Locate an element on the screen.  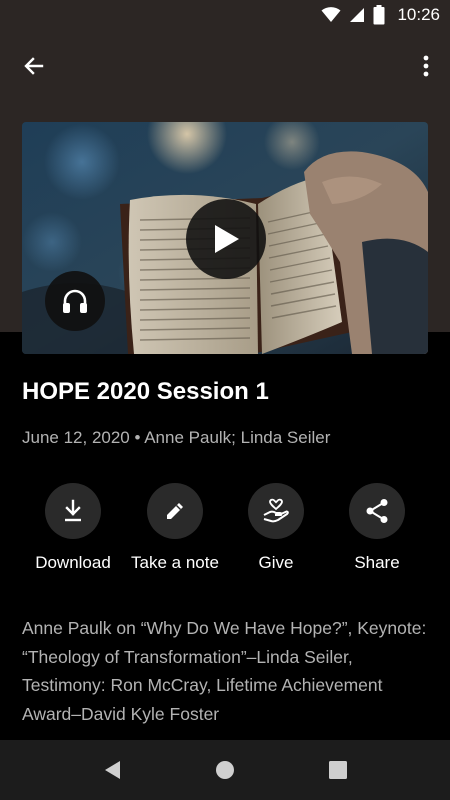
status-time: 10:26 is located at coordinates (418, 14).